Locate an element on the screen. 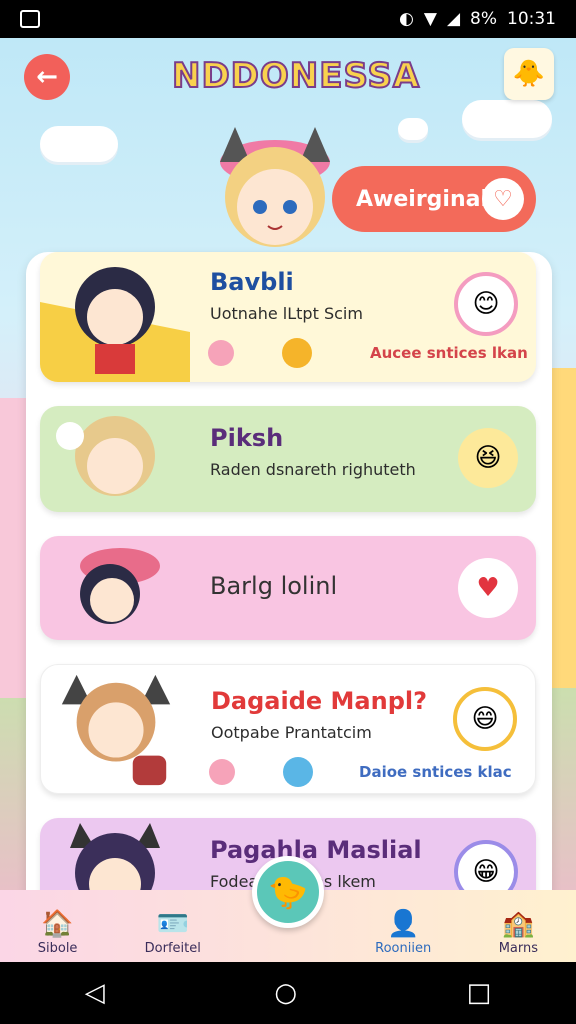 The width and height of the screenshot is (576, 1024). chat-bubble-icon: 😄 is located at coordinates (485, 719).